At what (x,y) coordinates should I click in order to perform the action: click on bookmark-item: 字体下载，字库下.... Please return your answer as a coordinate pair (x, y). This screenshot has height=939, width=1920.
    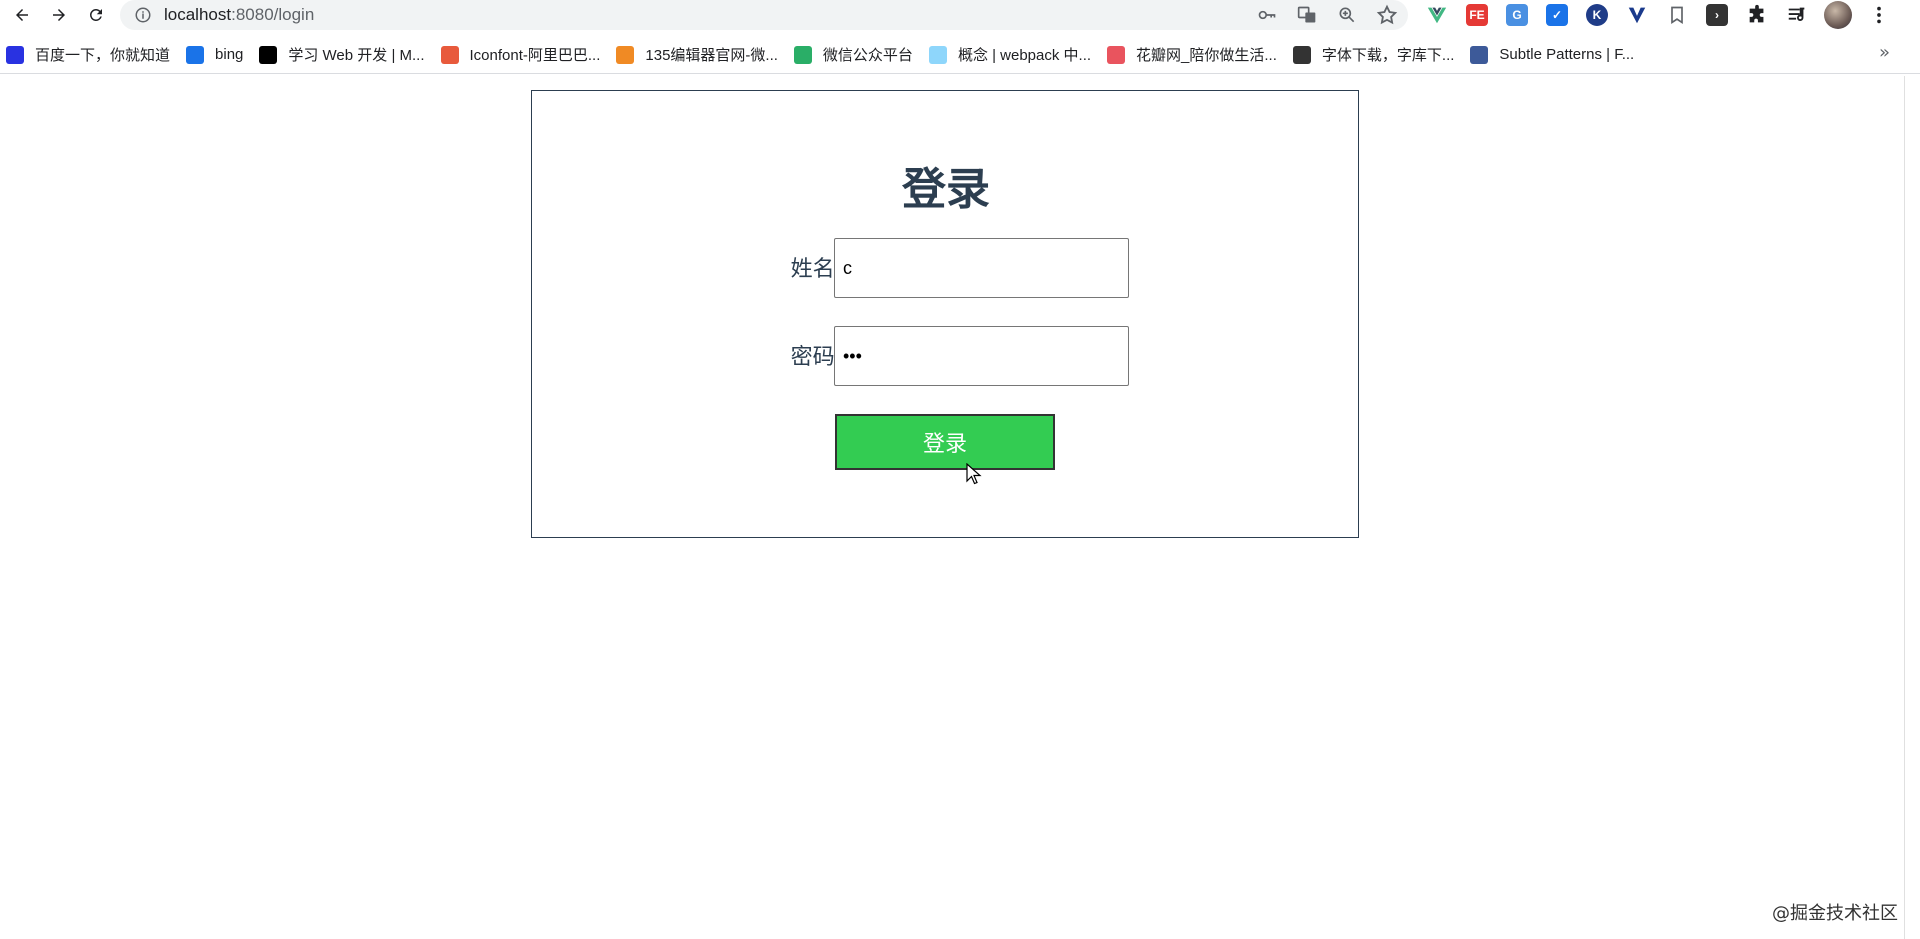
    Looking at the image, I should click on (1378, 55).